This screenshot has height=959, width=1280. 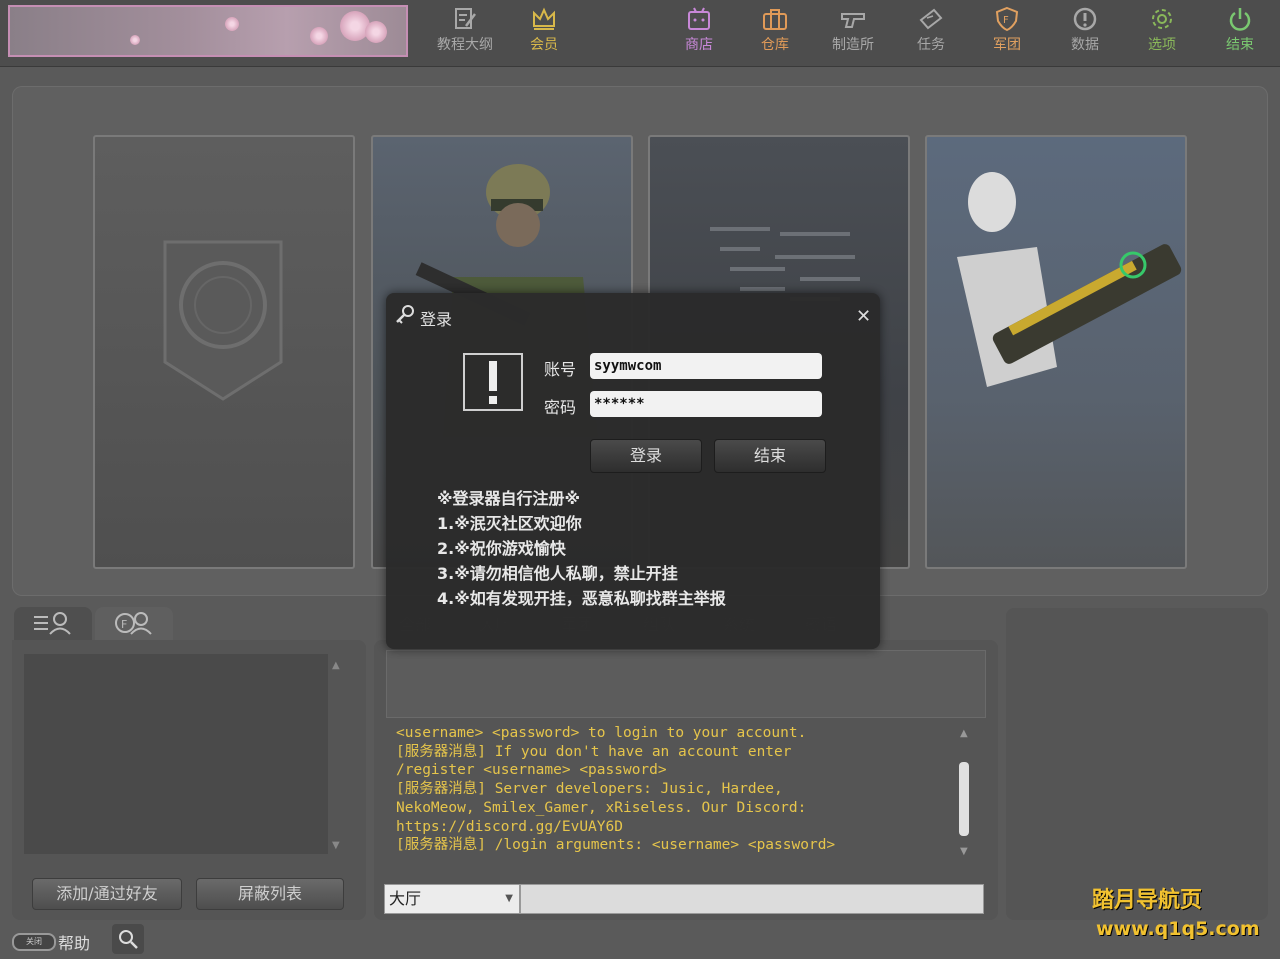 I want to click on chat-channel-select: 大厅 ▼, so click(x=452, y=899).